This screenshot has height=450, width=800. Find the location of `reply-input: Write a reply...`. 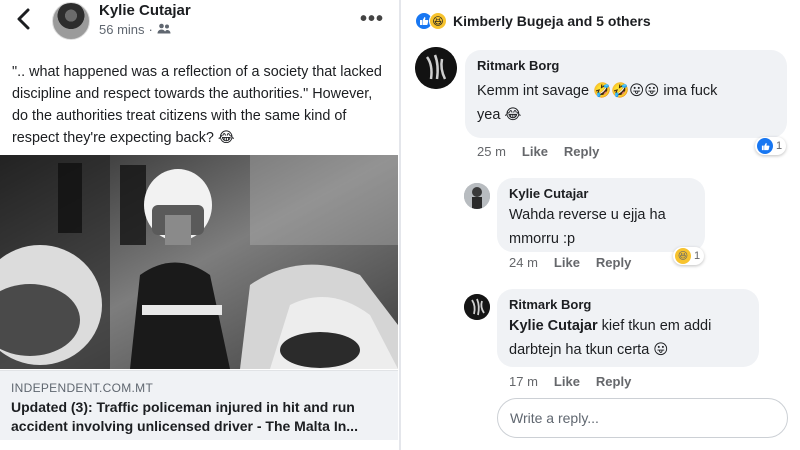

reply-input: Write a reply... is located at coordinates (642, 418).